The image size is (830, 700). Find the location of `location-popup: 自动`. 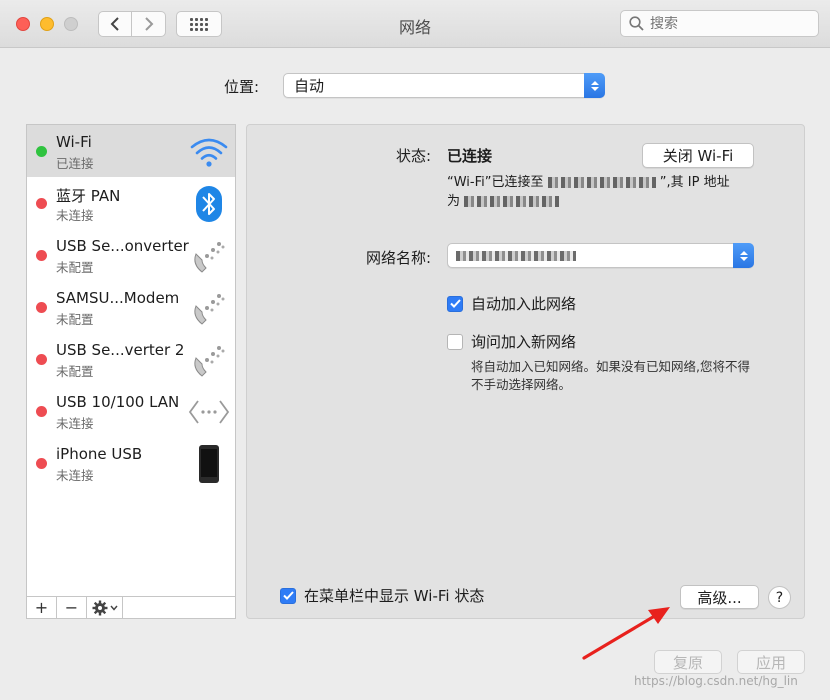

location-popup: 自动 is located at coordinates (444, 85).